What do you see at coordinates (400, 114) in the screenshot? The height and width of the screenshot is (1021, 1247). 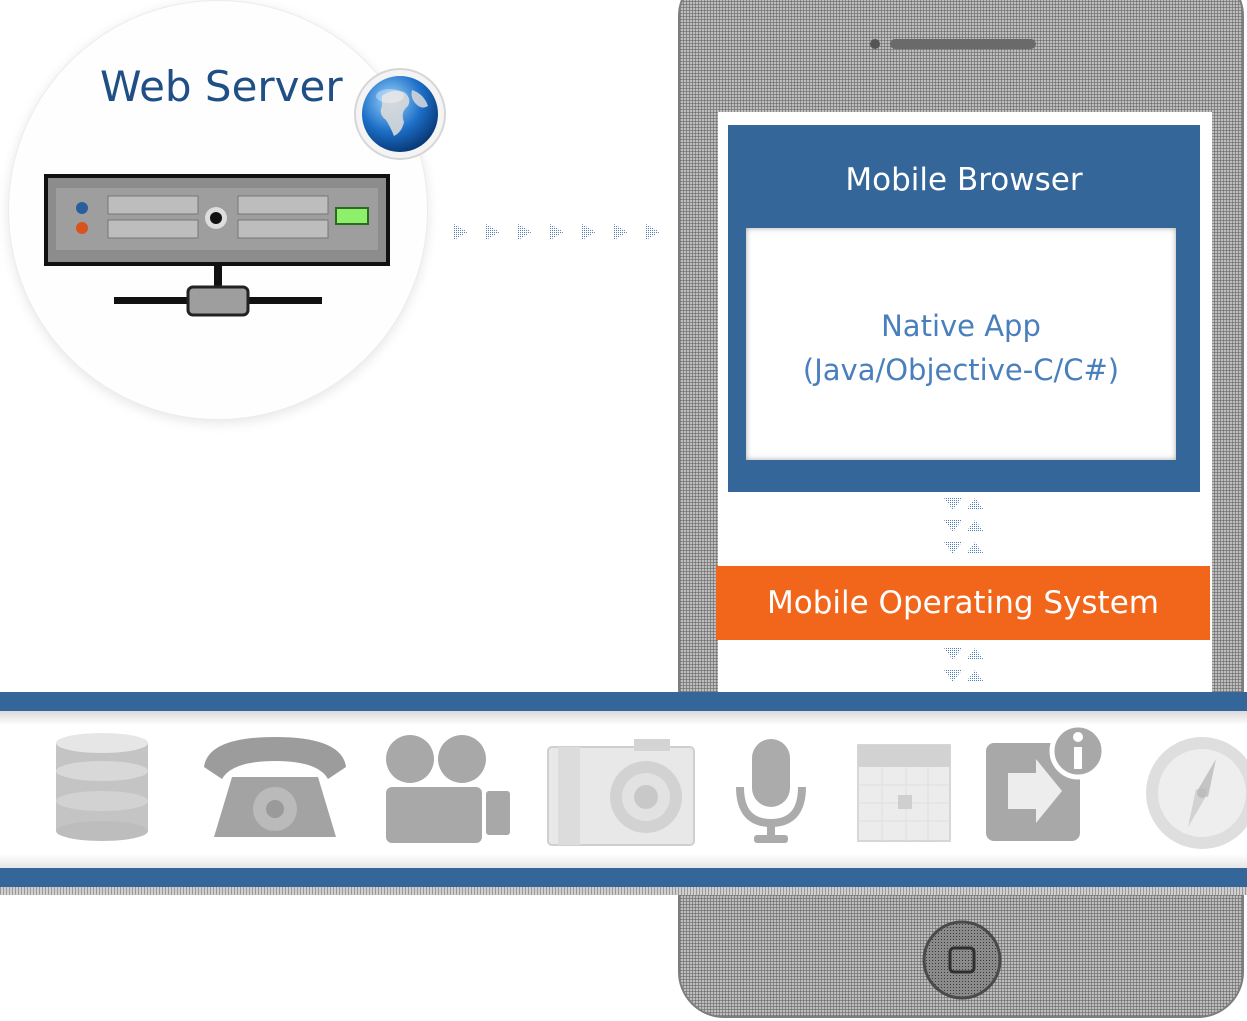 I see `globe-icon` at bounding box center [400, 114].